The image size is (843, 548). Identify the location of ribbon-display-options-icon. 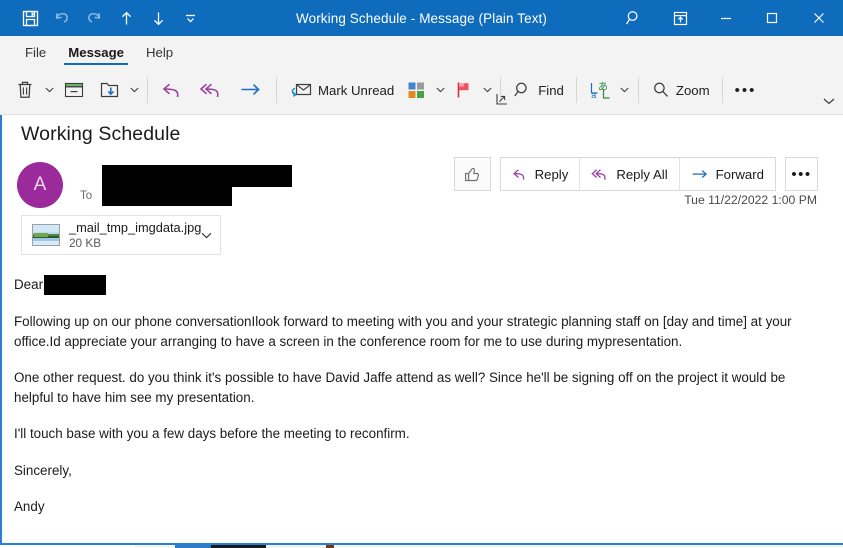
(680, 18).